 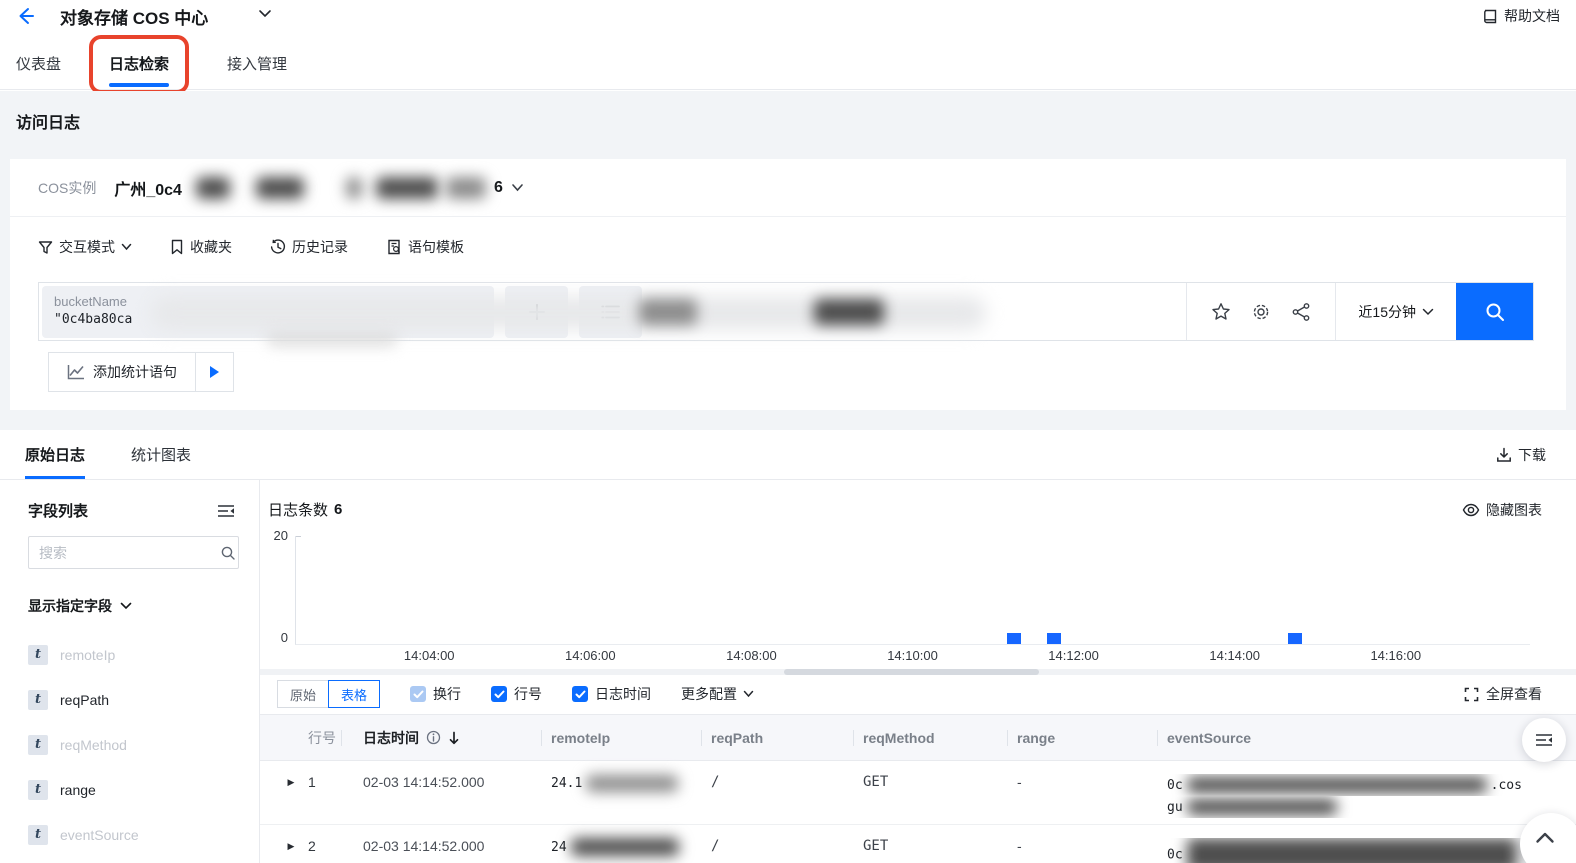 What do you see at coordinates (298, 510) in the screenshot?
I see `log-count-label: 日志条数` at bounding box center [298, 510].